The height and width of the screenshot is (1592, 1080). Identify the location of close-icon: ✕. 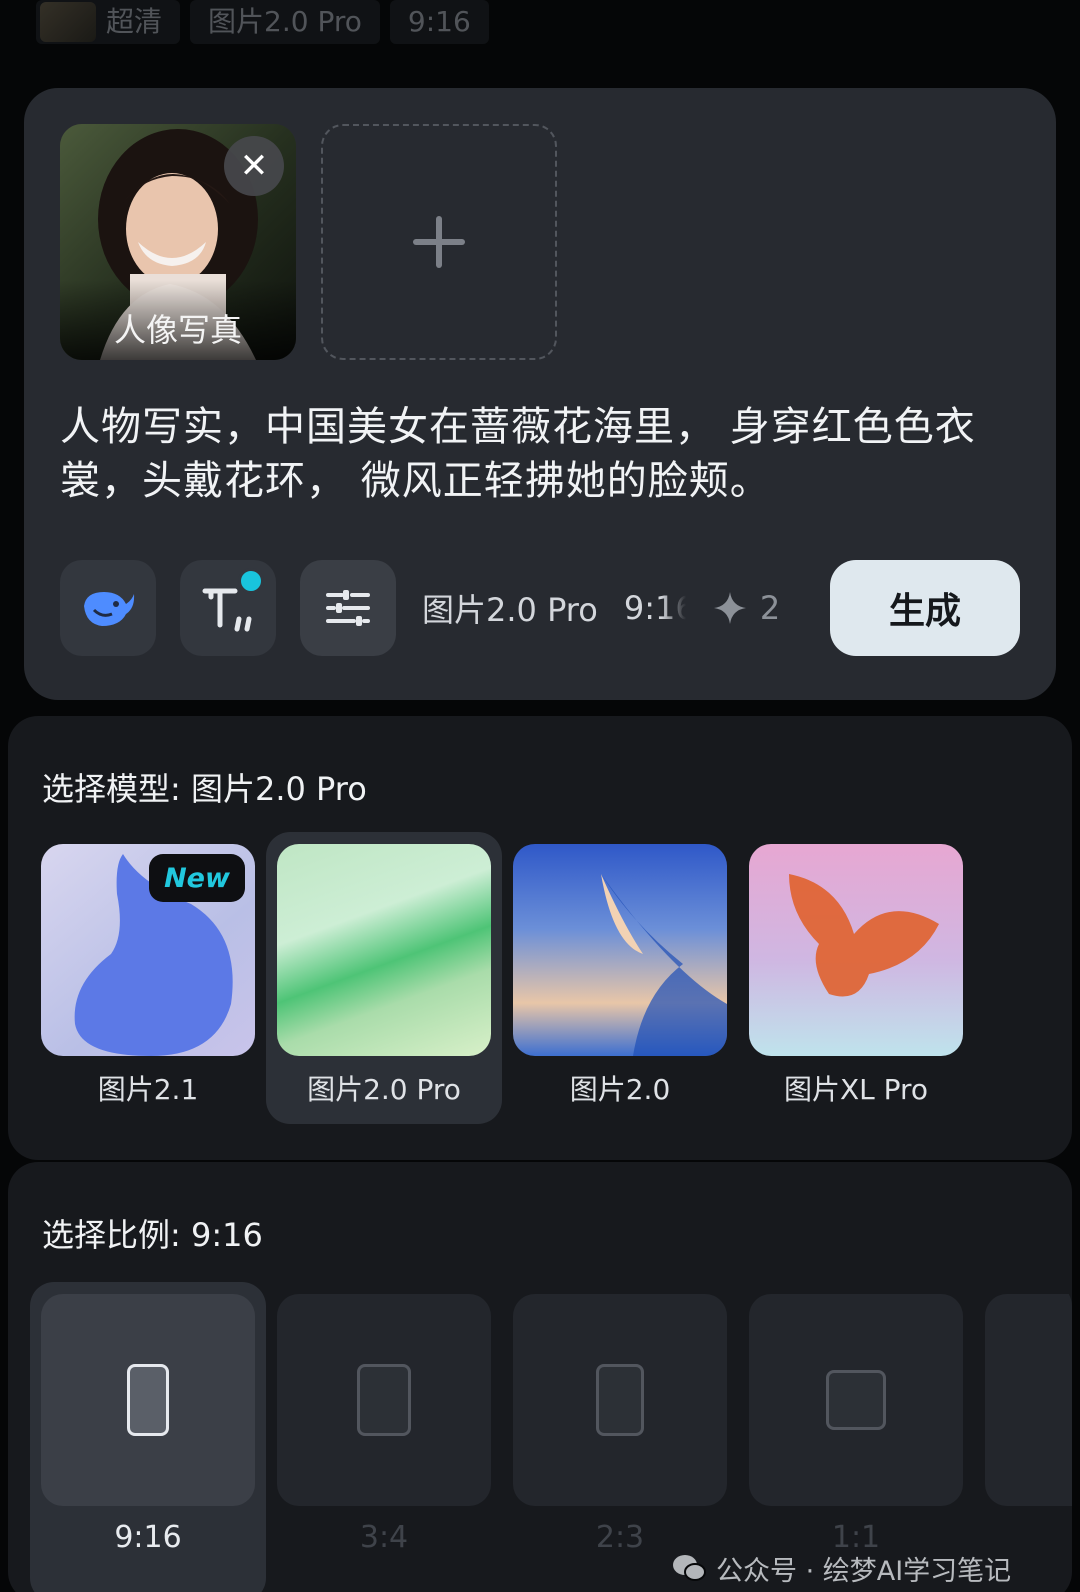
(254, 166).